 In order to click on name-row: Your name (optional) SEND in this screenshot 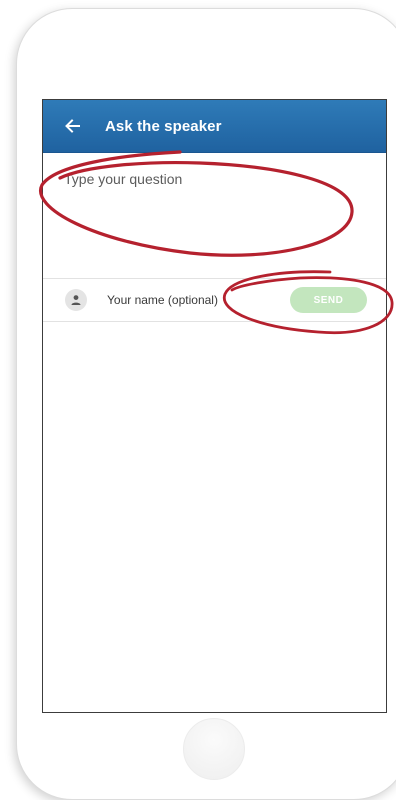, I will do `click(214, 300)`.